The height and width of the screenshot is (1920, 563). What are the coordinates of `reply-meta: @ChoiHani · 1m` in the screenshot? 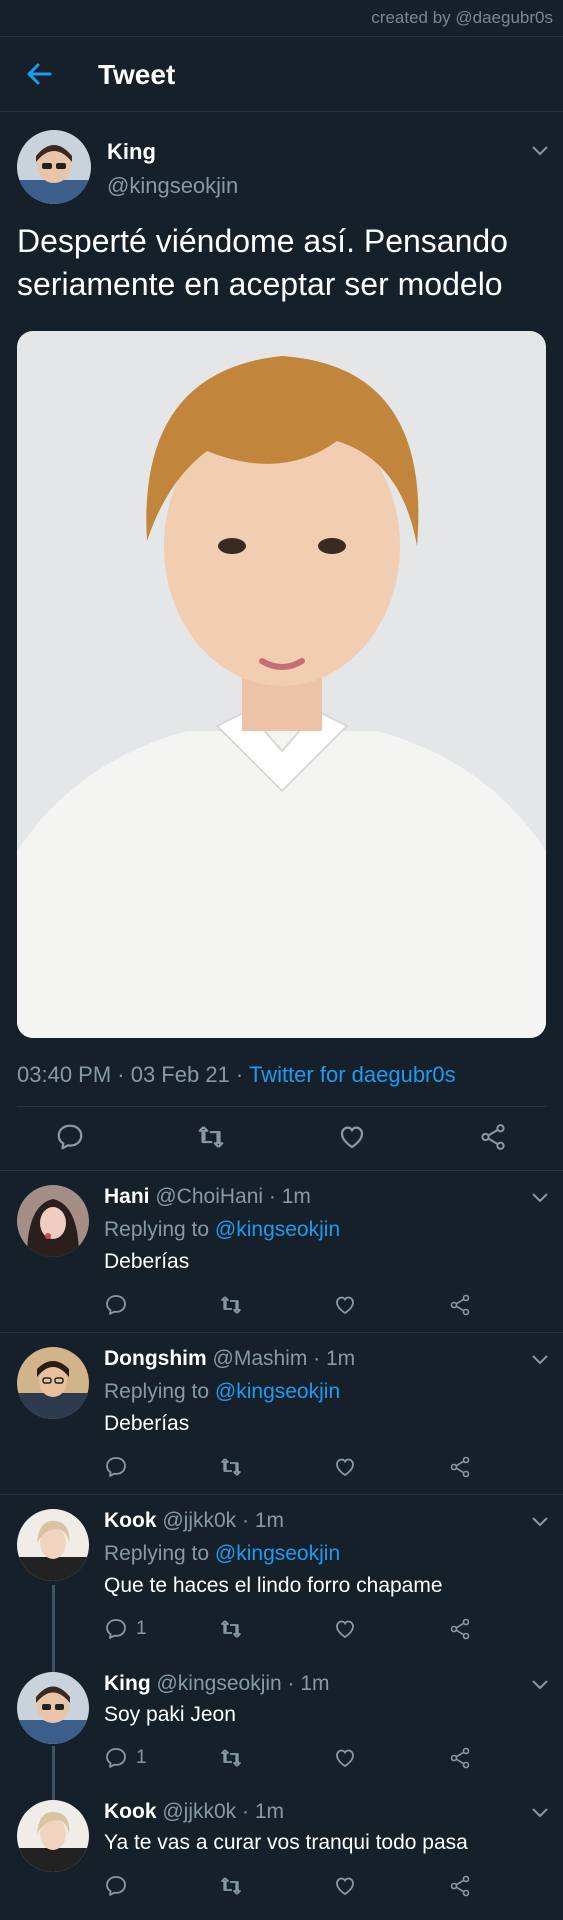 It's located at (230, 1196).